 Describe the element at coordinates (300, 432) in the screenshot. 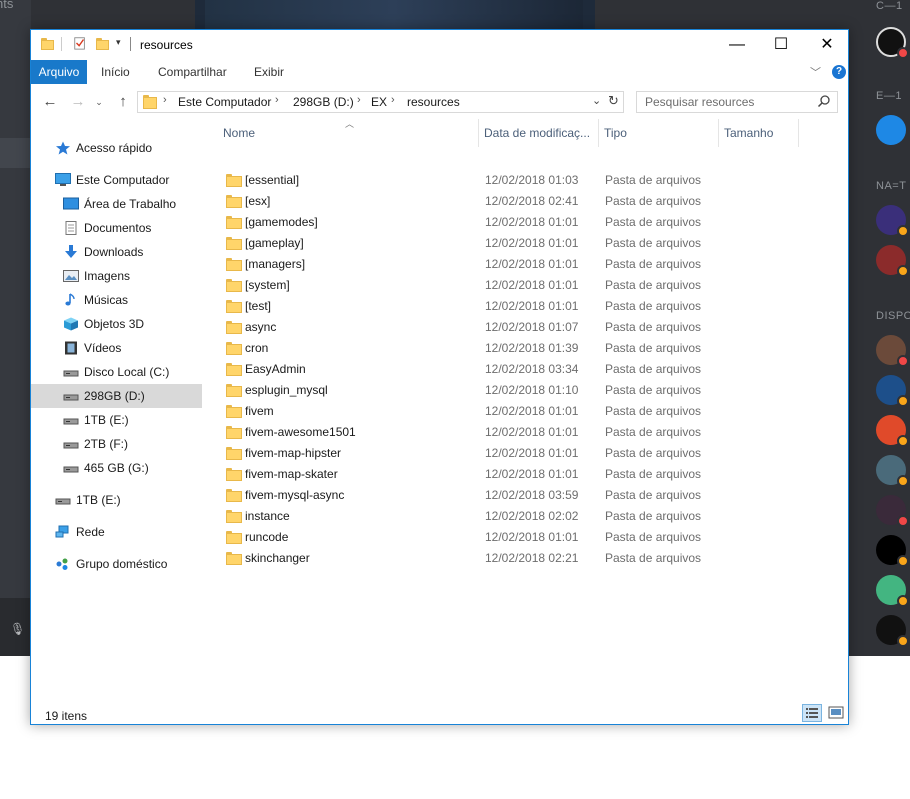

I see `file-name: fivem-awesome1501` at that location.